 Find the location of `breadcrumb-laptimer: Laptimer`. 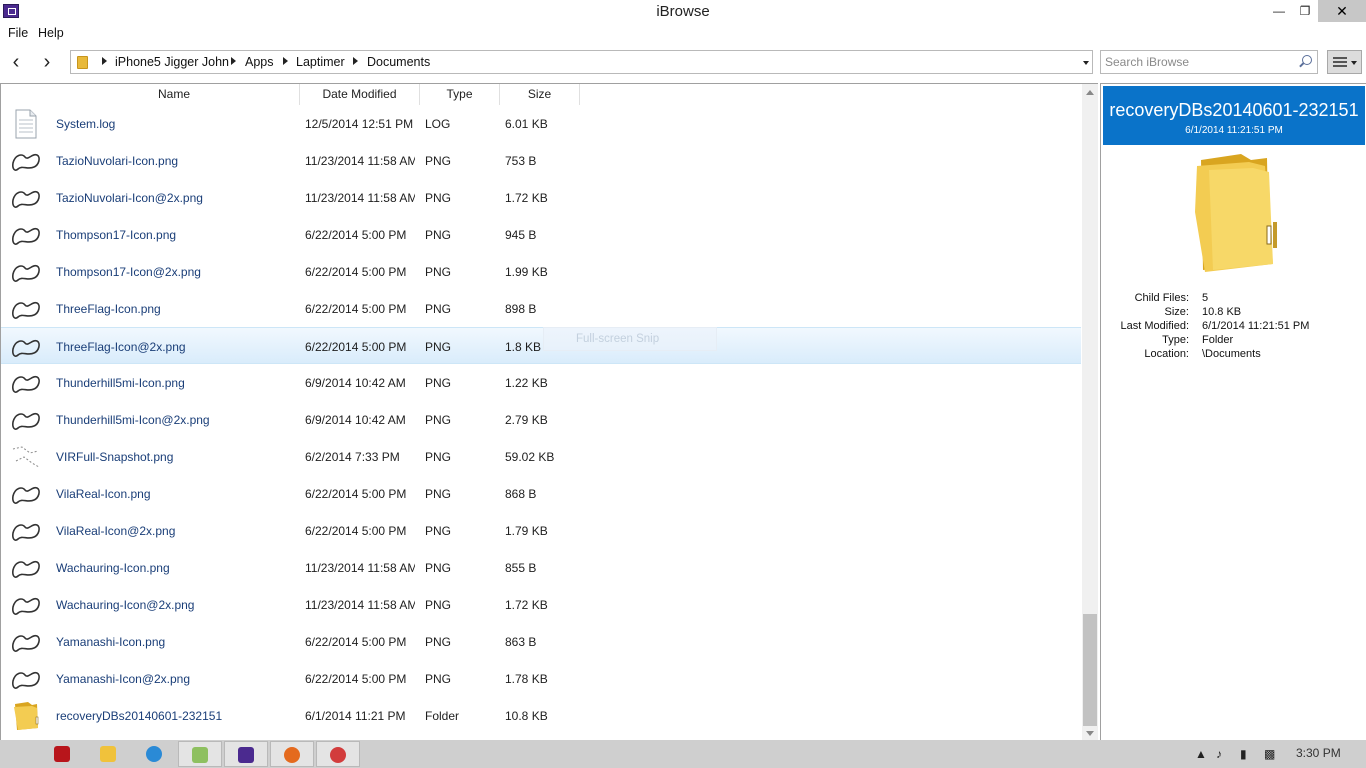

breadcrumb-laptimer: Laptimer is located at coordinates (320, 62).